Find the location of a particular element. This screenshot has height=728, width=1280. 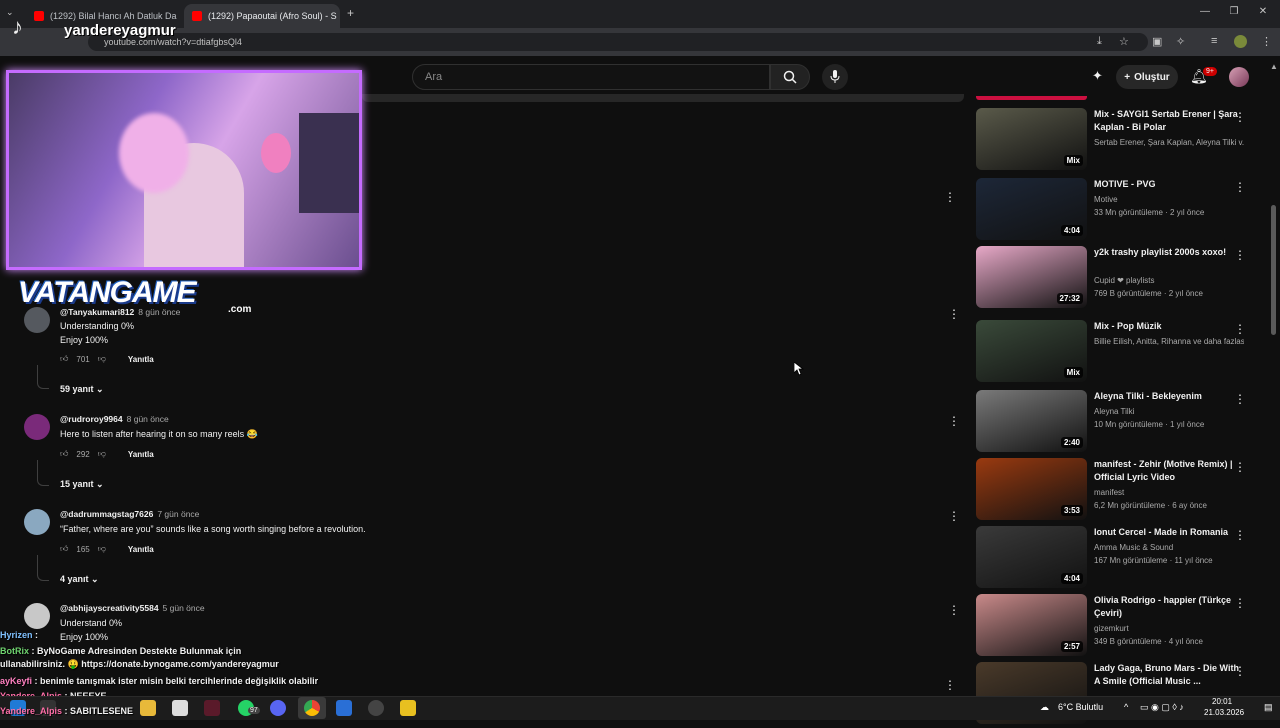

video-title: y2k trashy playlist 2000s xoxo! is located at coordinates (1169, 252).